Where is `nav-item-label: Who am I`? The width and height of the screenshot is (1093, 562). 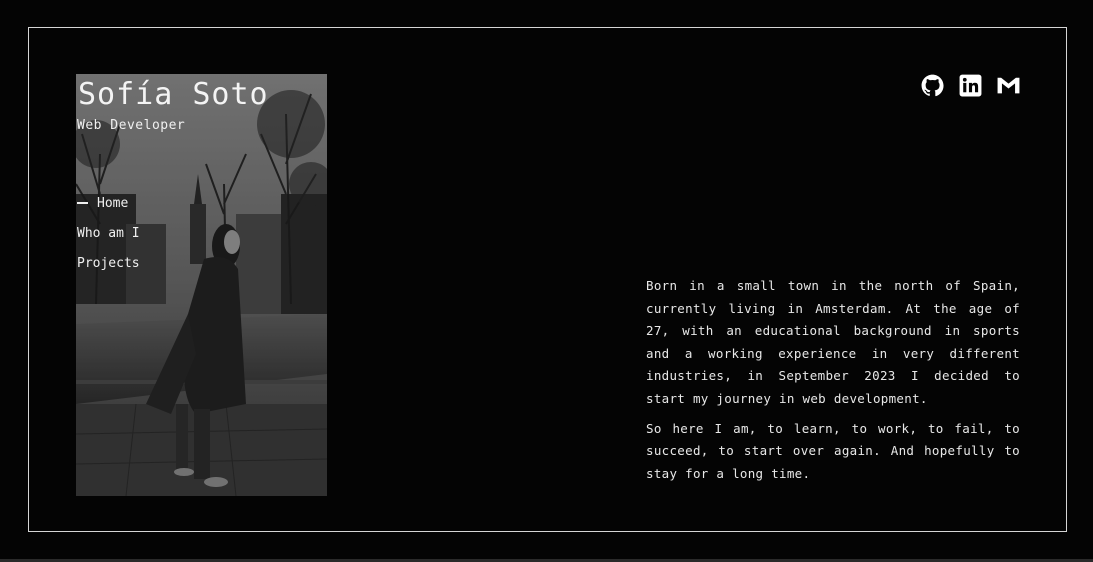
nav-item-label: Who am I is located at coordinates (108, 233).